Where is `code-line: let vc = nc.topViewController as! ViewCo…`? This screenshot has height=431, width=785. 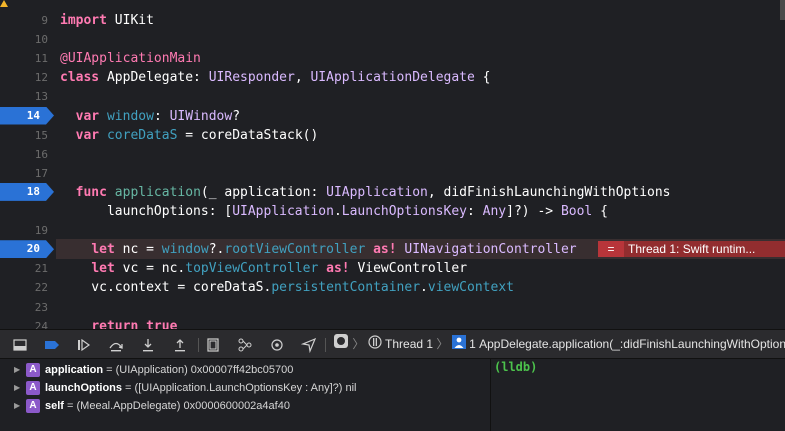 code-line: let vc = nc.topViewController as! ViewCo… is located at coordinates (263, 268).